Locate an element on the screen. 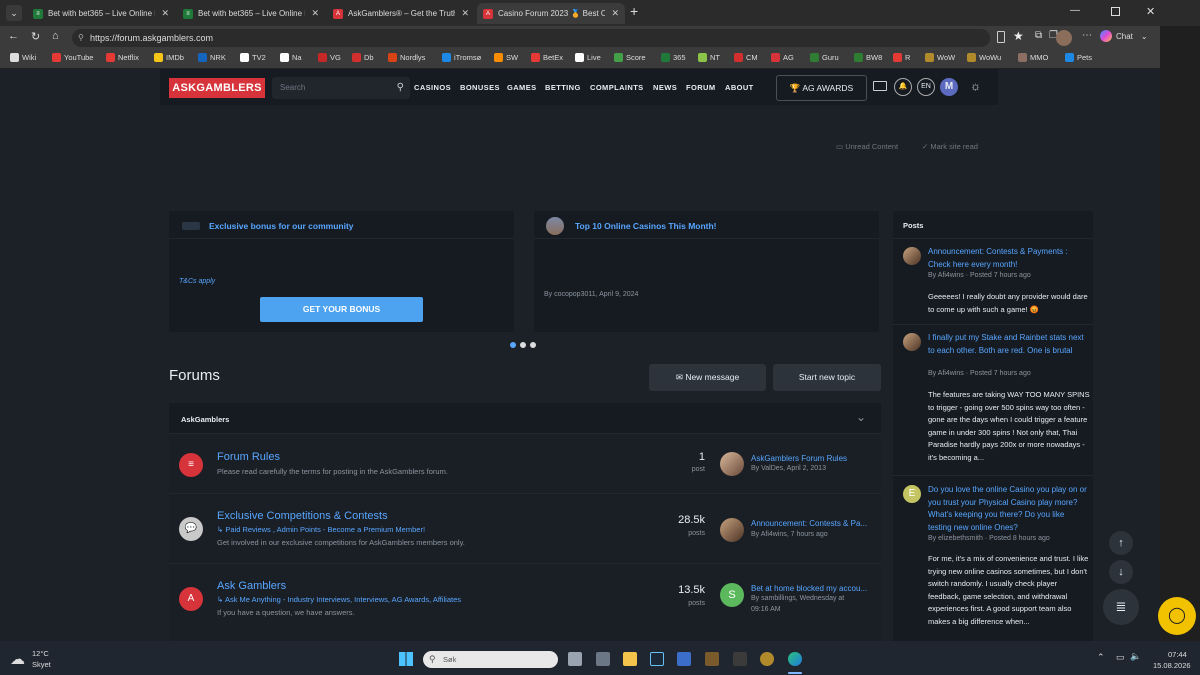  taskbar-search-field: ⚲ Søk is located at coordinates (490, 659).